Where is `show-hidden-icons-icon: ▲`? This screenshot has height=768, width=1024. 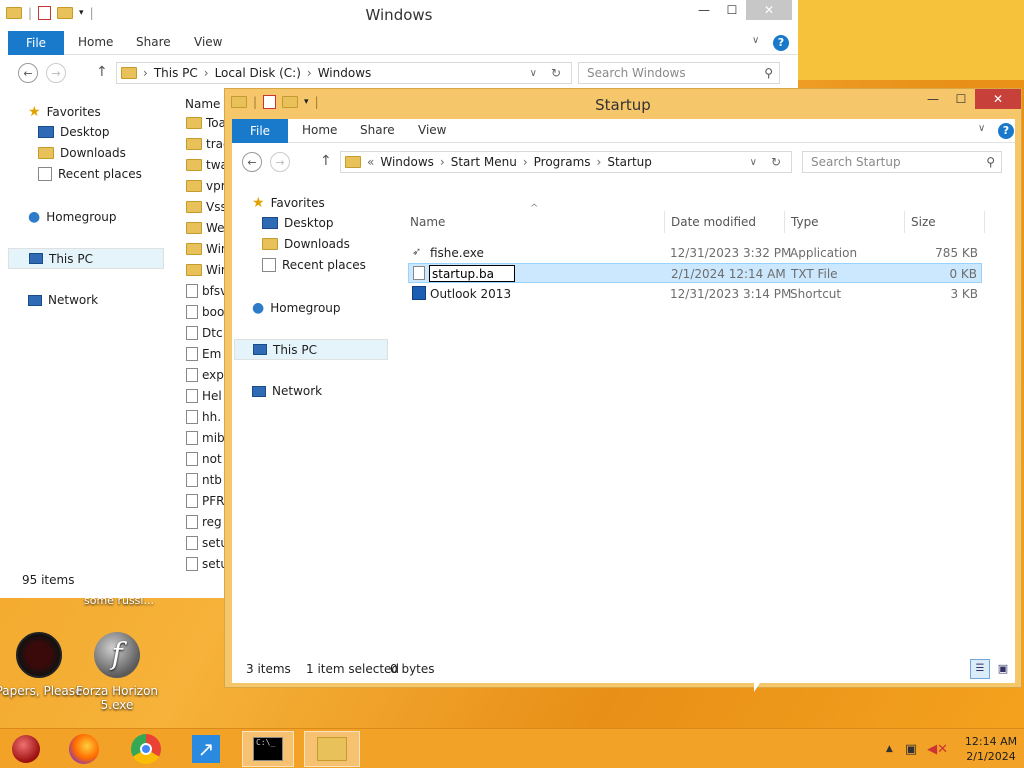 show-hidden-icons-icon: ▲ is located at coordinates (889, 749).